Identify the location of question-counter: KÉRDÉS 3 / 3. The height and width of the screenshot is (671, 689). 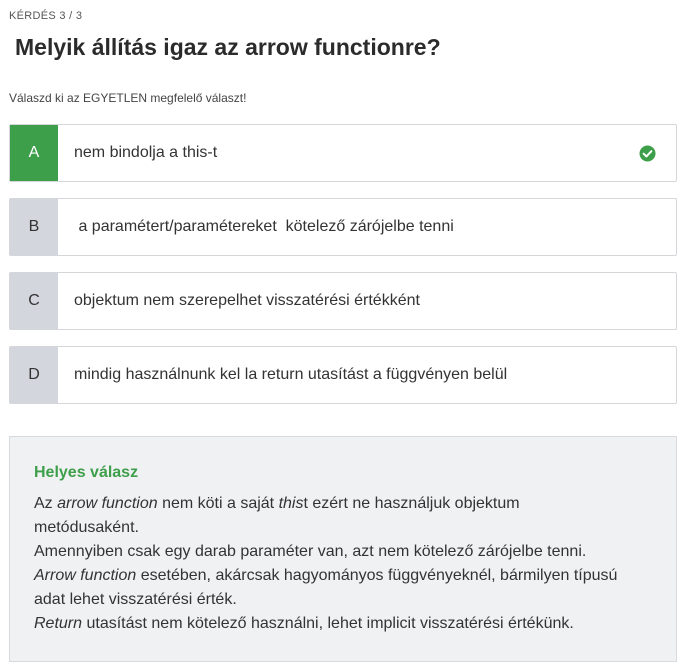
(46, 16).